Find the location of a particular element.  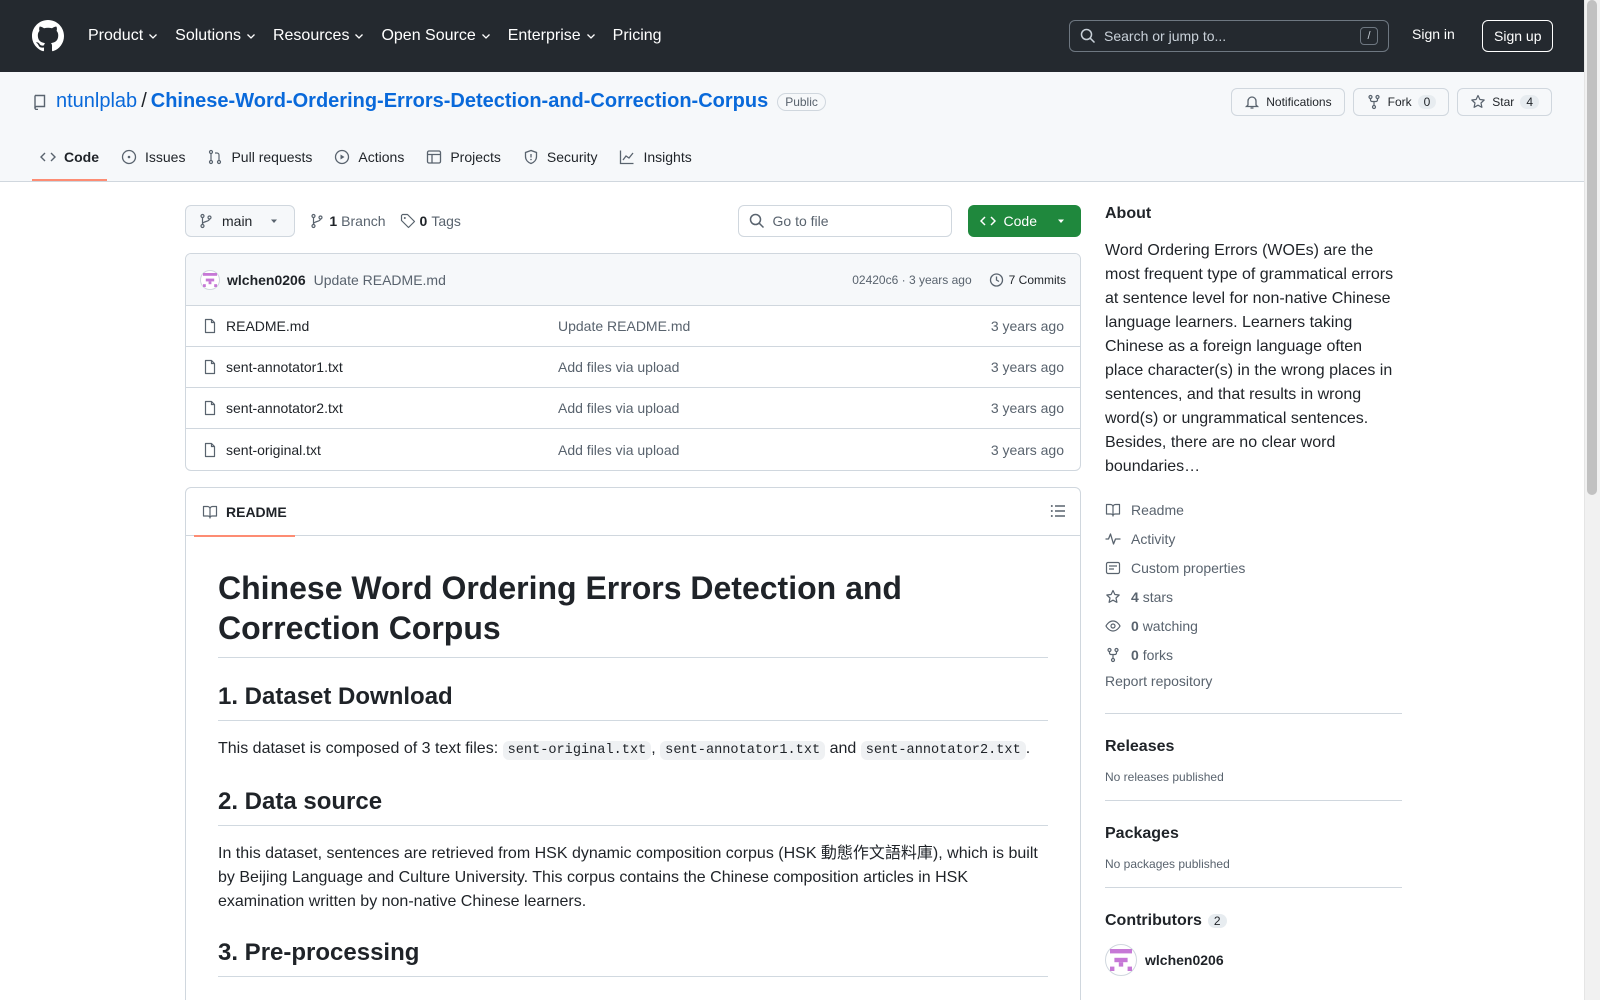

commit-message-link: Update README.md is located at coordinates (380, 280).